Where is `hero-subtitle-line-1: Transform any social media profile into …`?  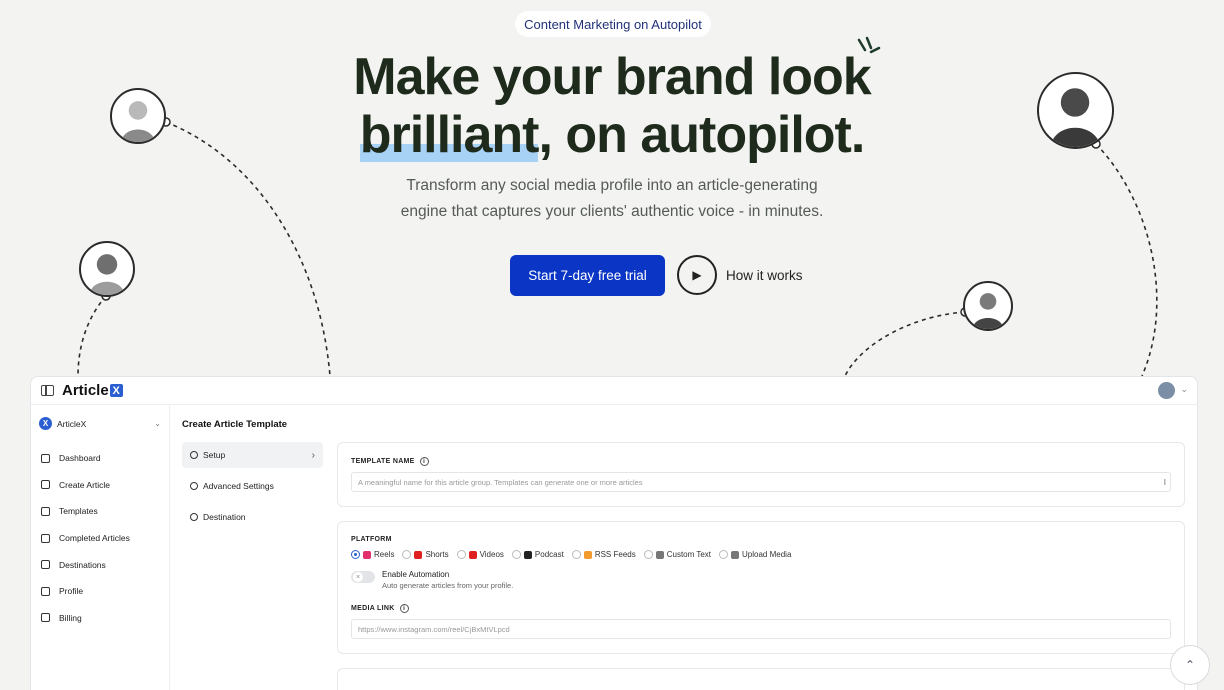
hero-subtitle-line-1: Transform any social media profile into … is located at coordinates (612, 185).